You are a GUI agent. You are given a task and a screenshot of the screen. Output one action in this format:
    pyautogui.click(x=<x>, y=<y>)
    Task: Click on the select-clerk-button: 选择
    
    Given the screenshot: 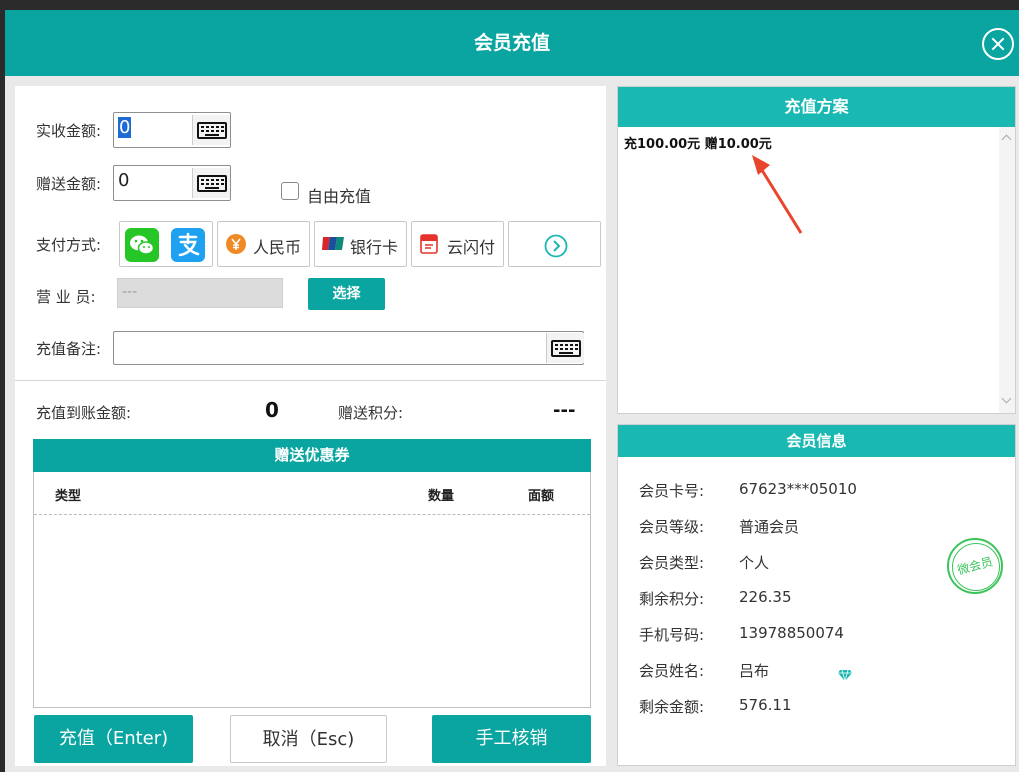 What is the action you would take?
    pyautogui.click(x=346, y=294)
    